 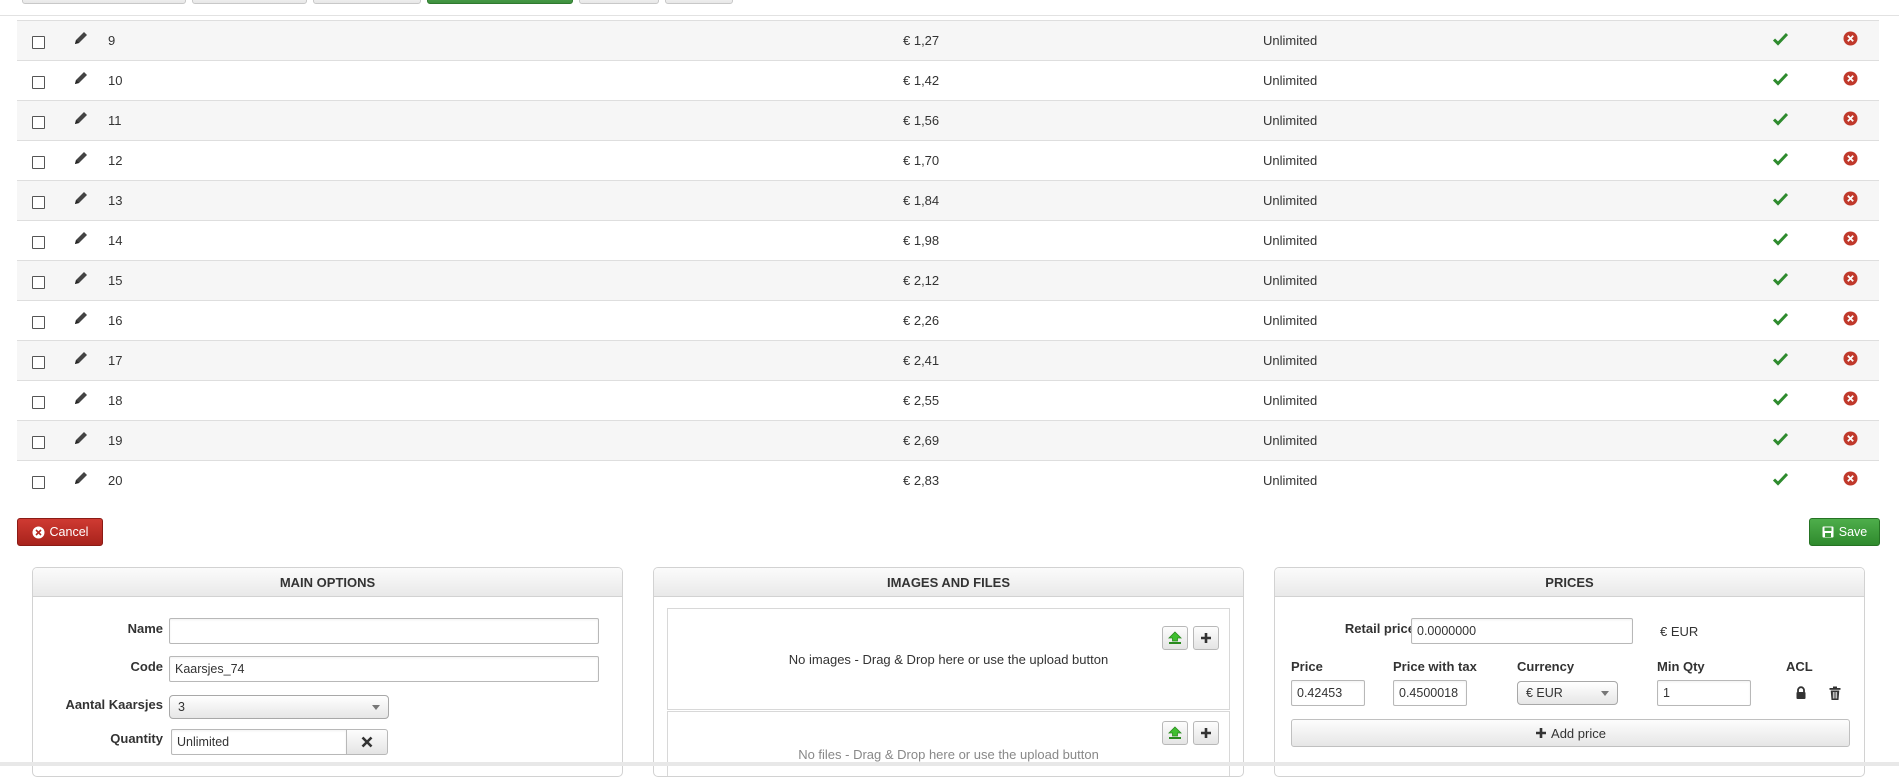 What do you see at coordinates (948, 480) in the screenshot?
I see `table-row: 20 € 2,83 Unlimited` at bounding box center [948, 480].